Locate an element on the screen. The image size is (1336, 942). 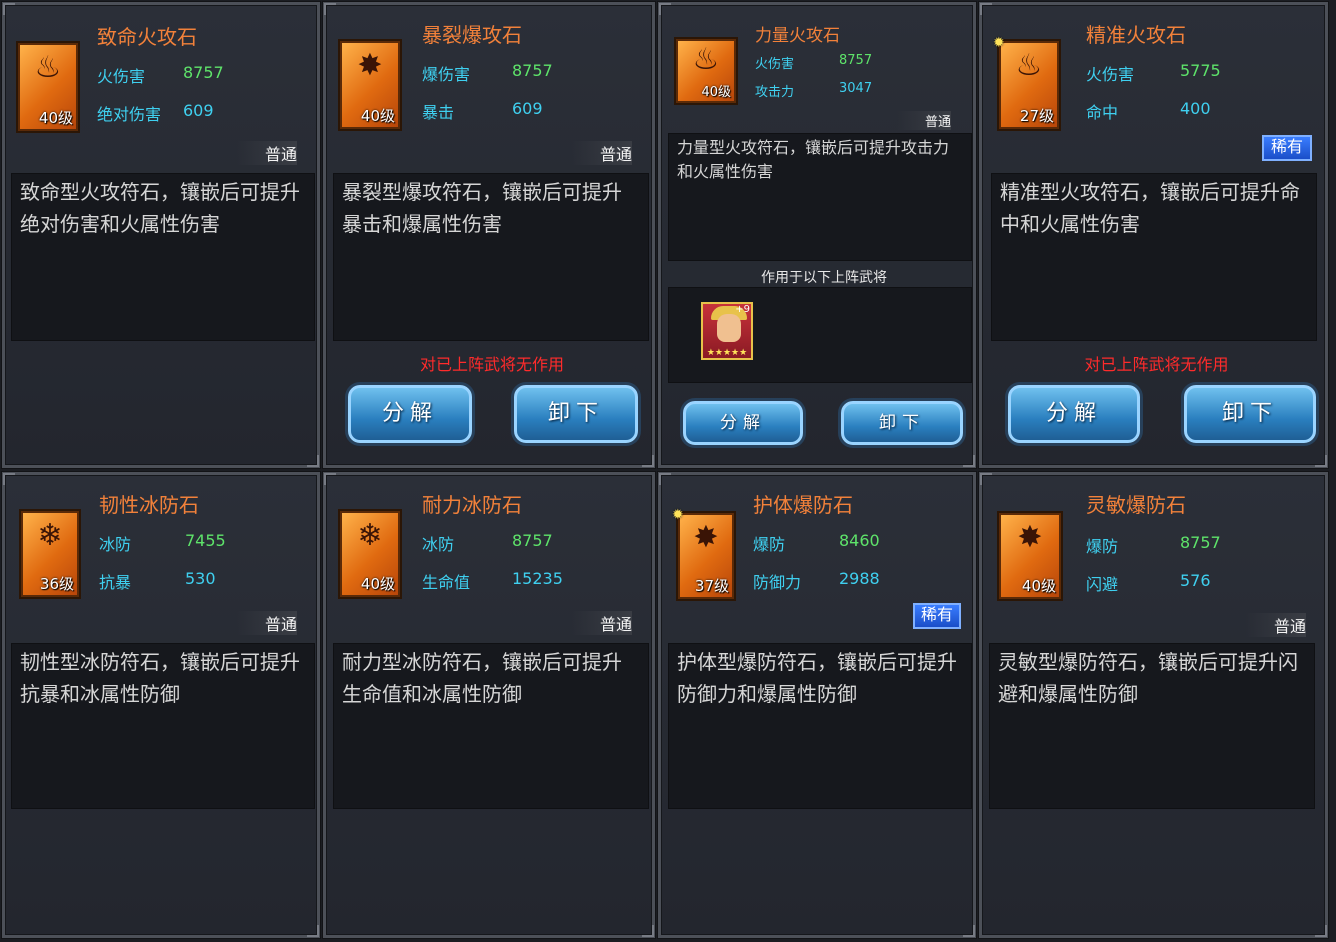
hero-plus-level: +9 is located at coordinates (742, 309).